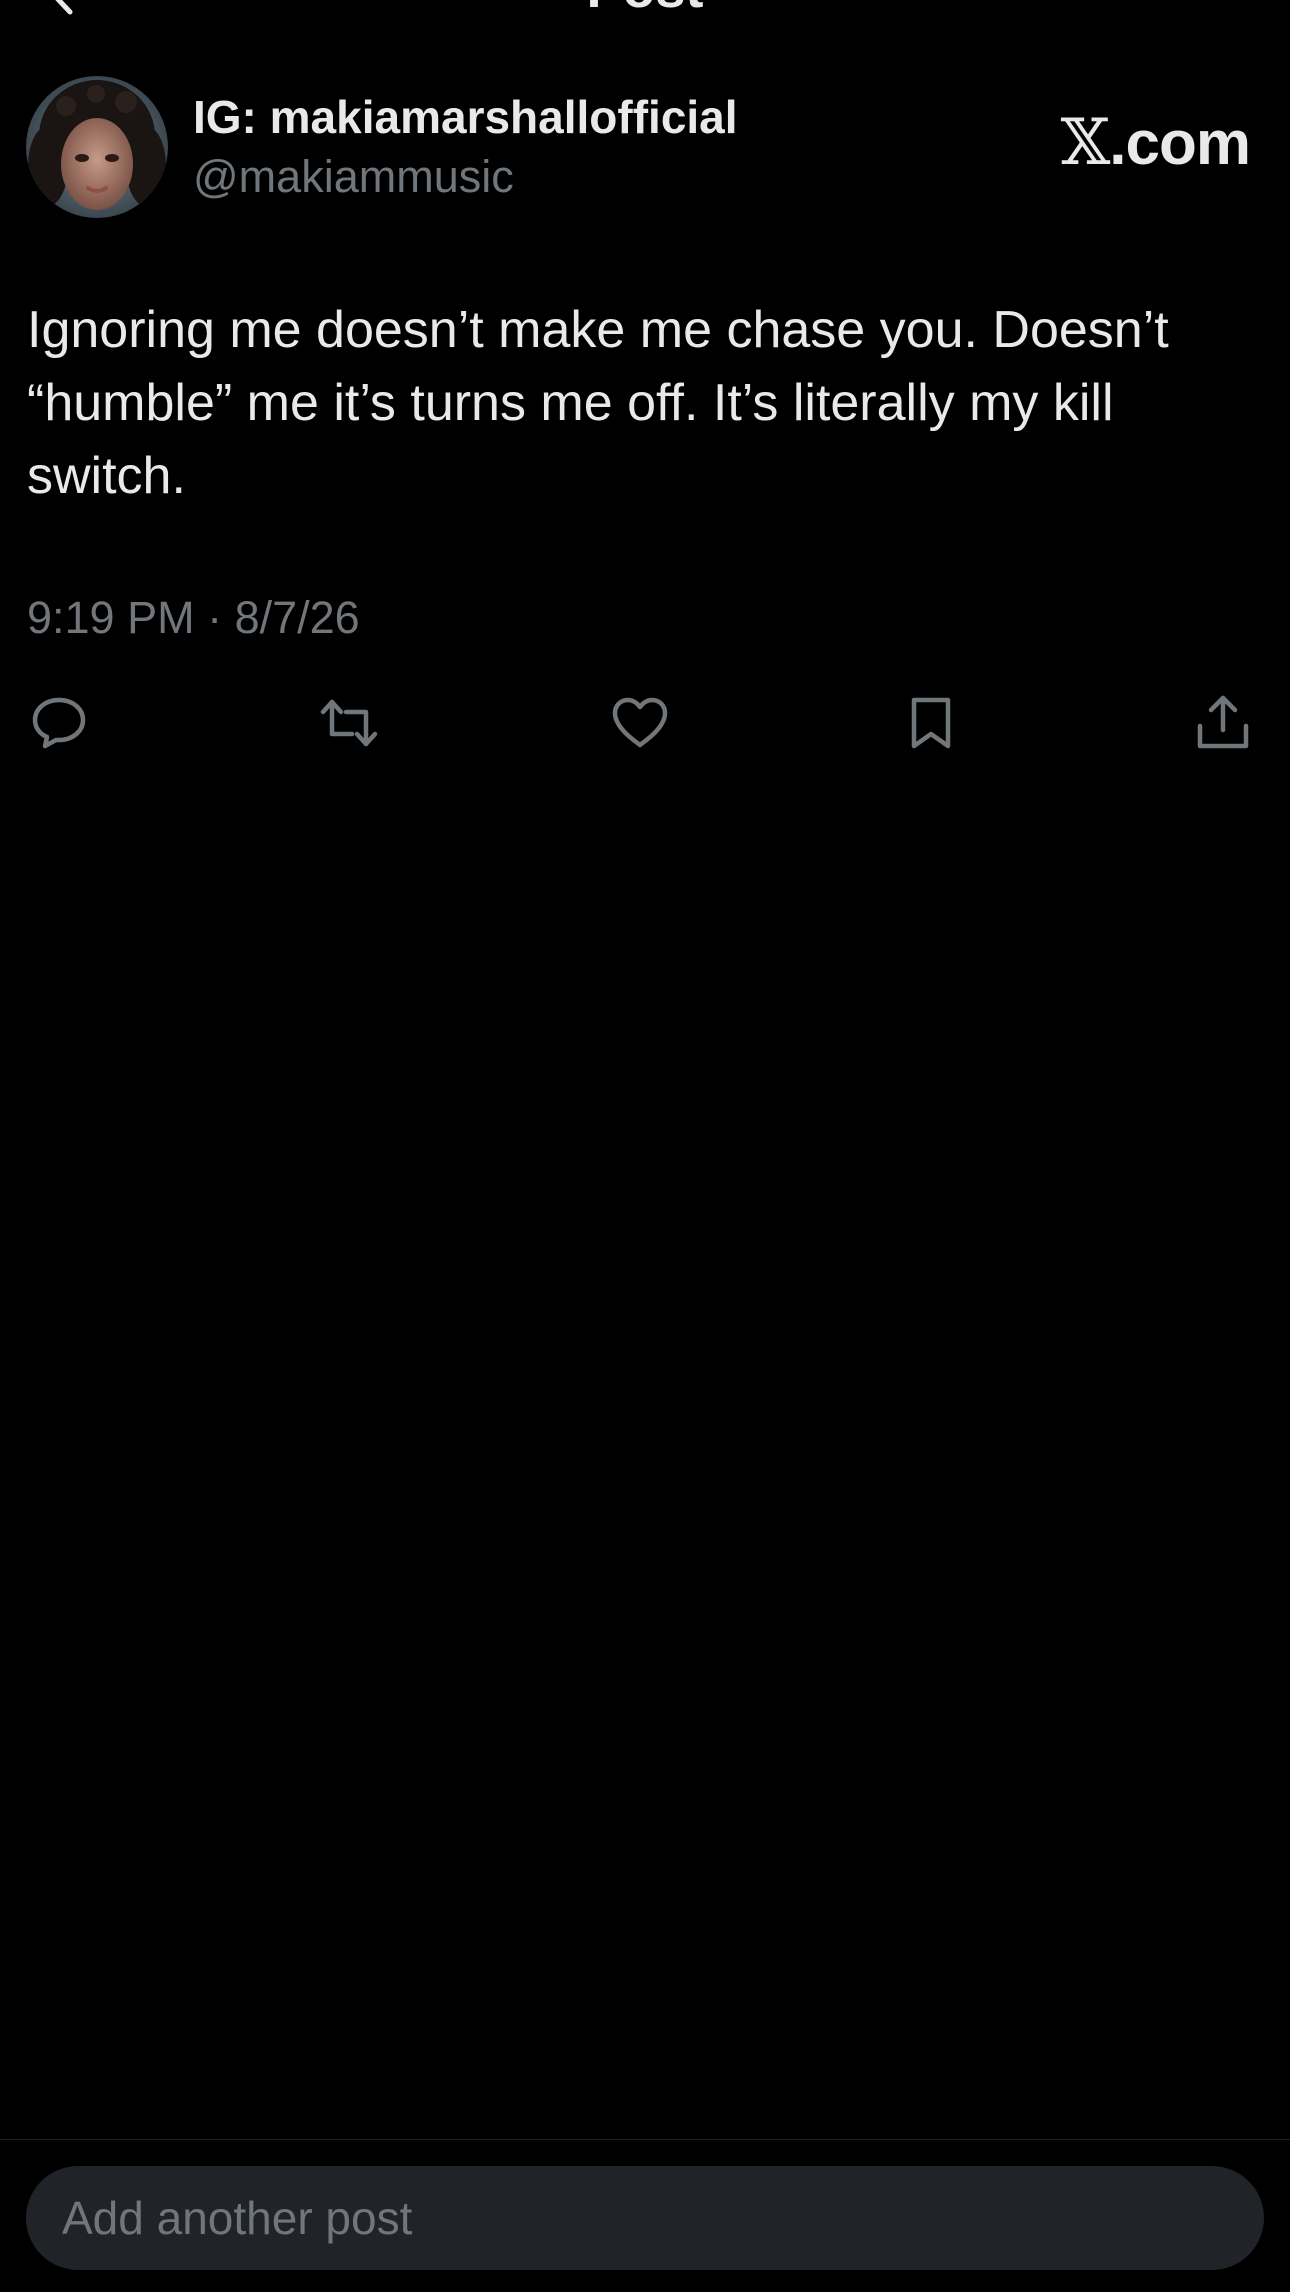 Image resolution: width=1290 pixels, height=2292 pixels. Describe the element at coordinates (465, 117) in the screenshot. I see `display-name: IG: makiamarshallofficial` at that location.